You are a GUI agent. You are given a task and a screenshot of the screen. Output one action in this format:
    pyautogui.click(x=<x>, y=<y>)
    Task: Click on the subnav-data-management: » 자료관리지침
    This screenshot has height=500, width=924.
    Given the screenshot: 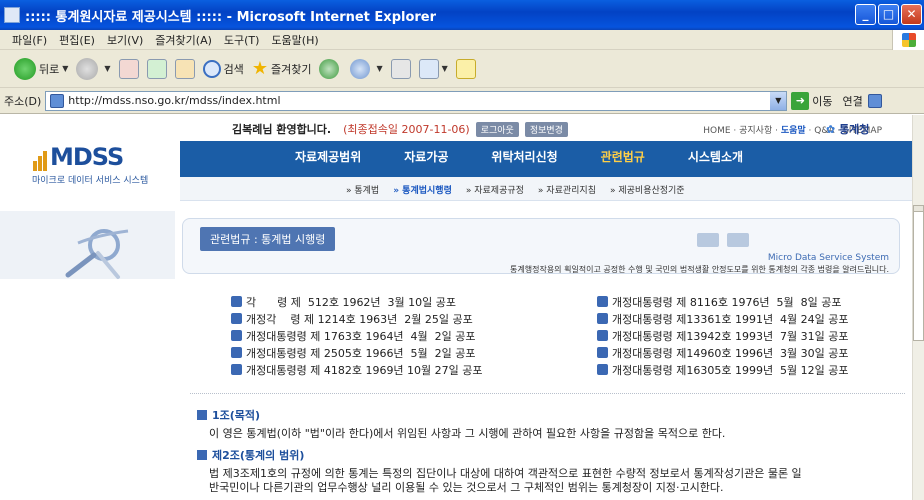 What is the action you would take?
    pyautogui.click(x=567, y=189)
    